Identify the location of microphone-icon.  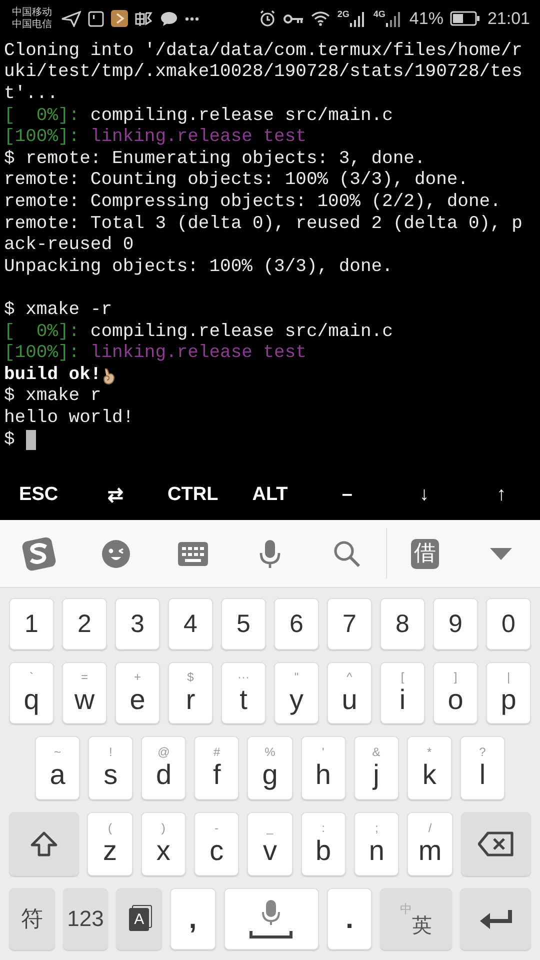
(270, 553).